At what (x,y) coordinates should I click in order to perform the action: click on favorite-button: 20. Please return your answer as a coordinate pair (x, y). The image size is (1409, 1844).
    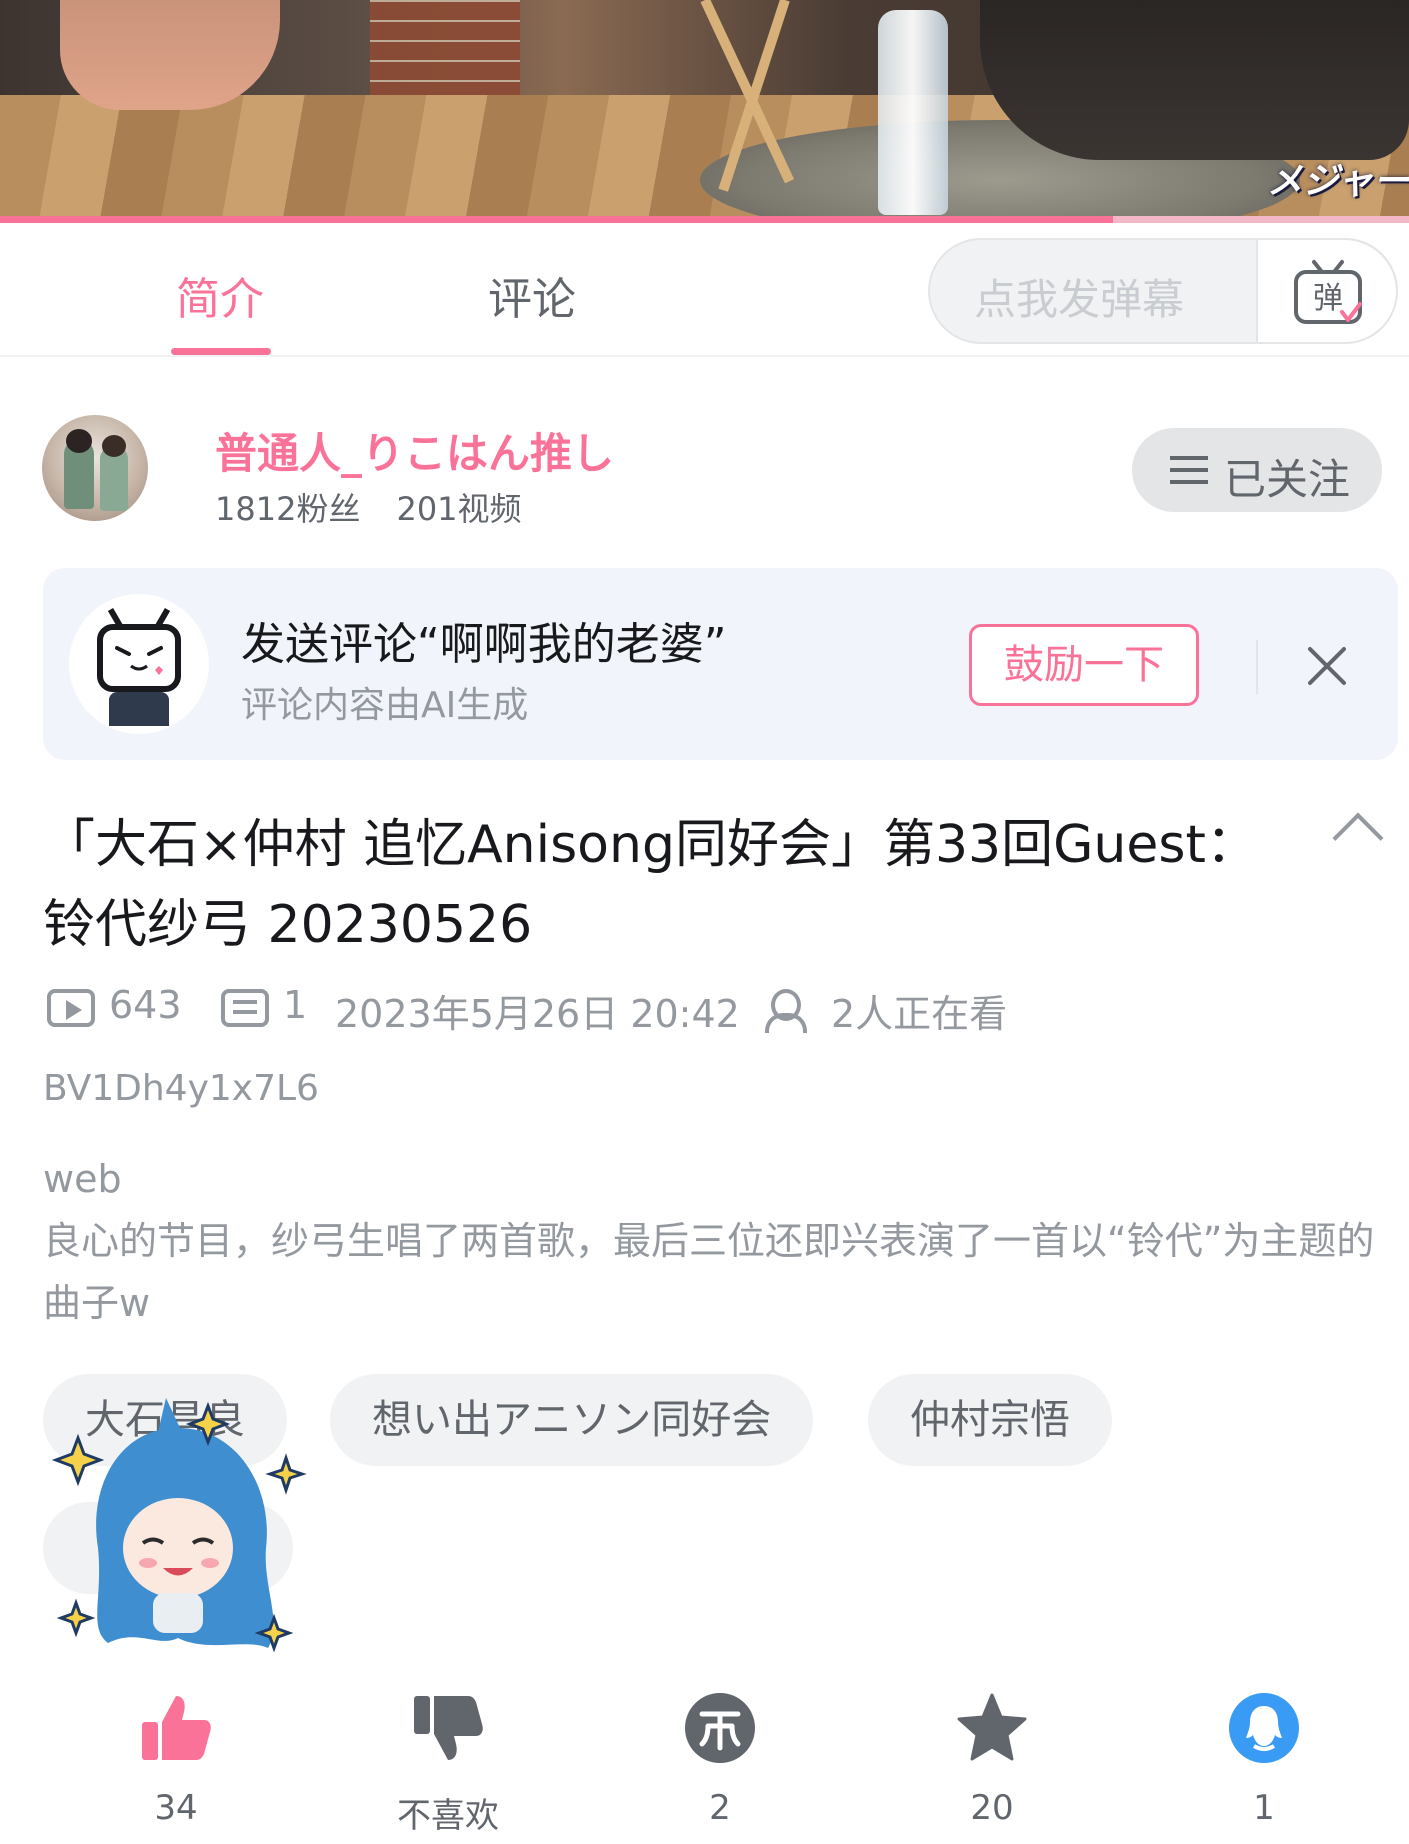
    Looking at the image, I should click on (992, 1762).